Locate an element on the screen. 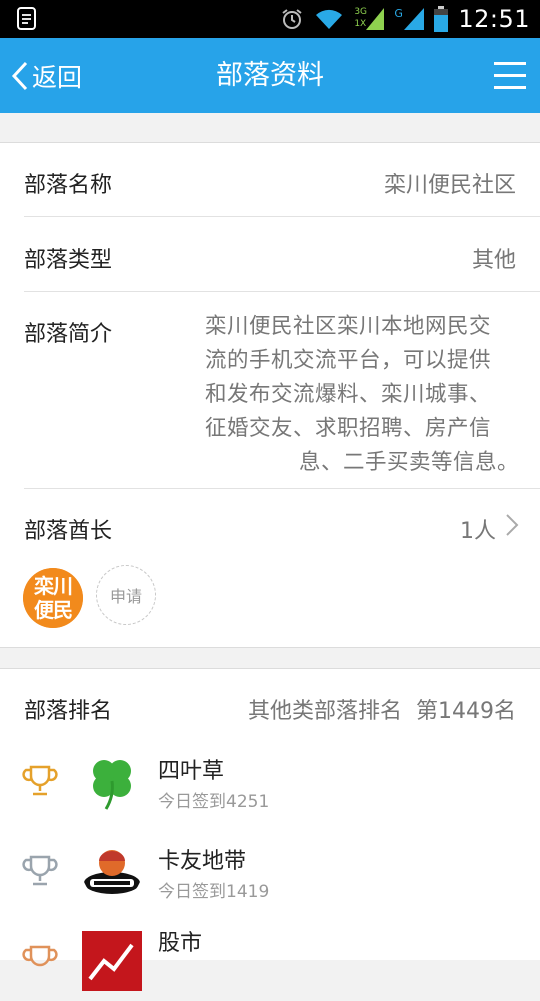 This screenshot has width=540, height=1001. back-label: 返回 is located at coordinates (57, 77).